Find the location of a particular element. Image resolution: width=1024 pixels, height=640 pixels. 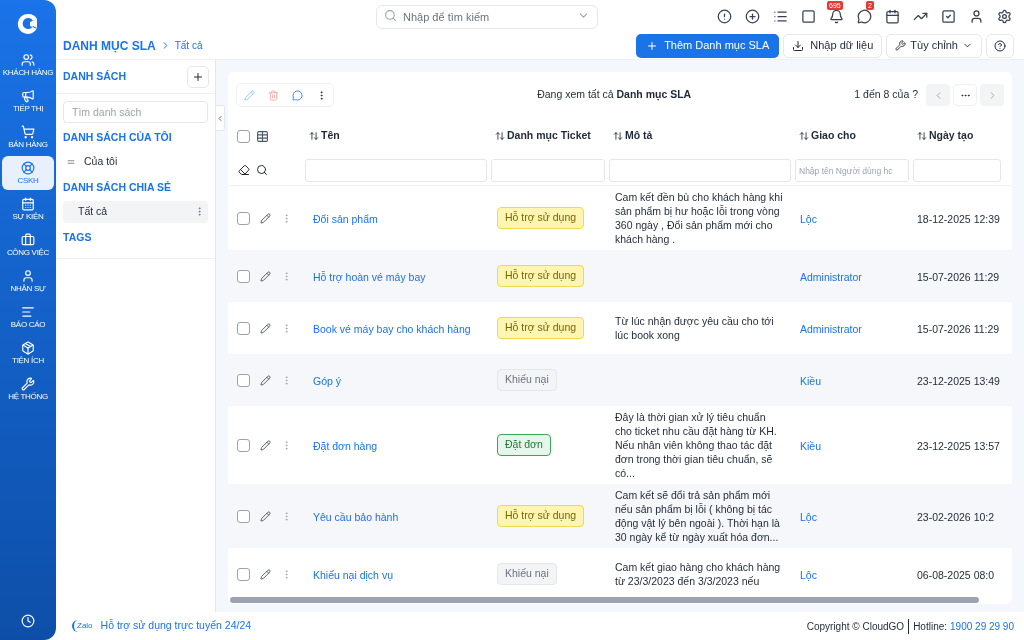

created-date: 15-07-2026 11:29 is located at coordinates (958, 277).